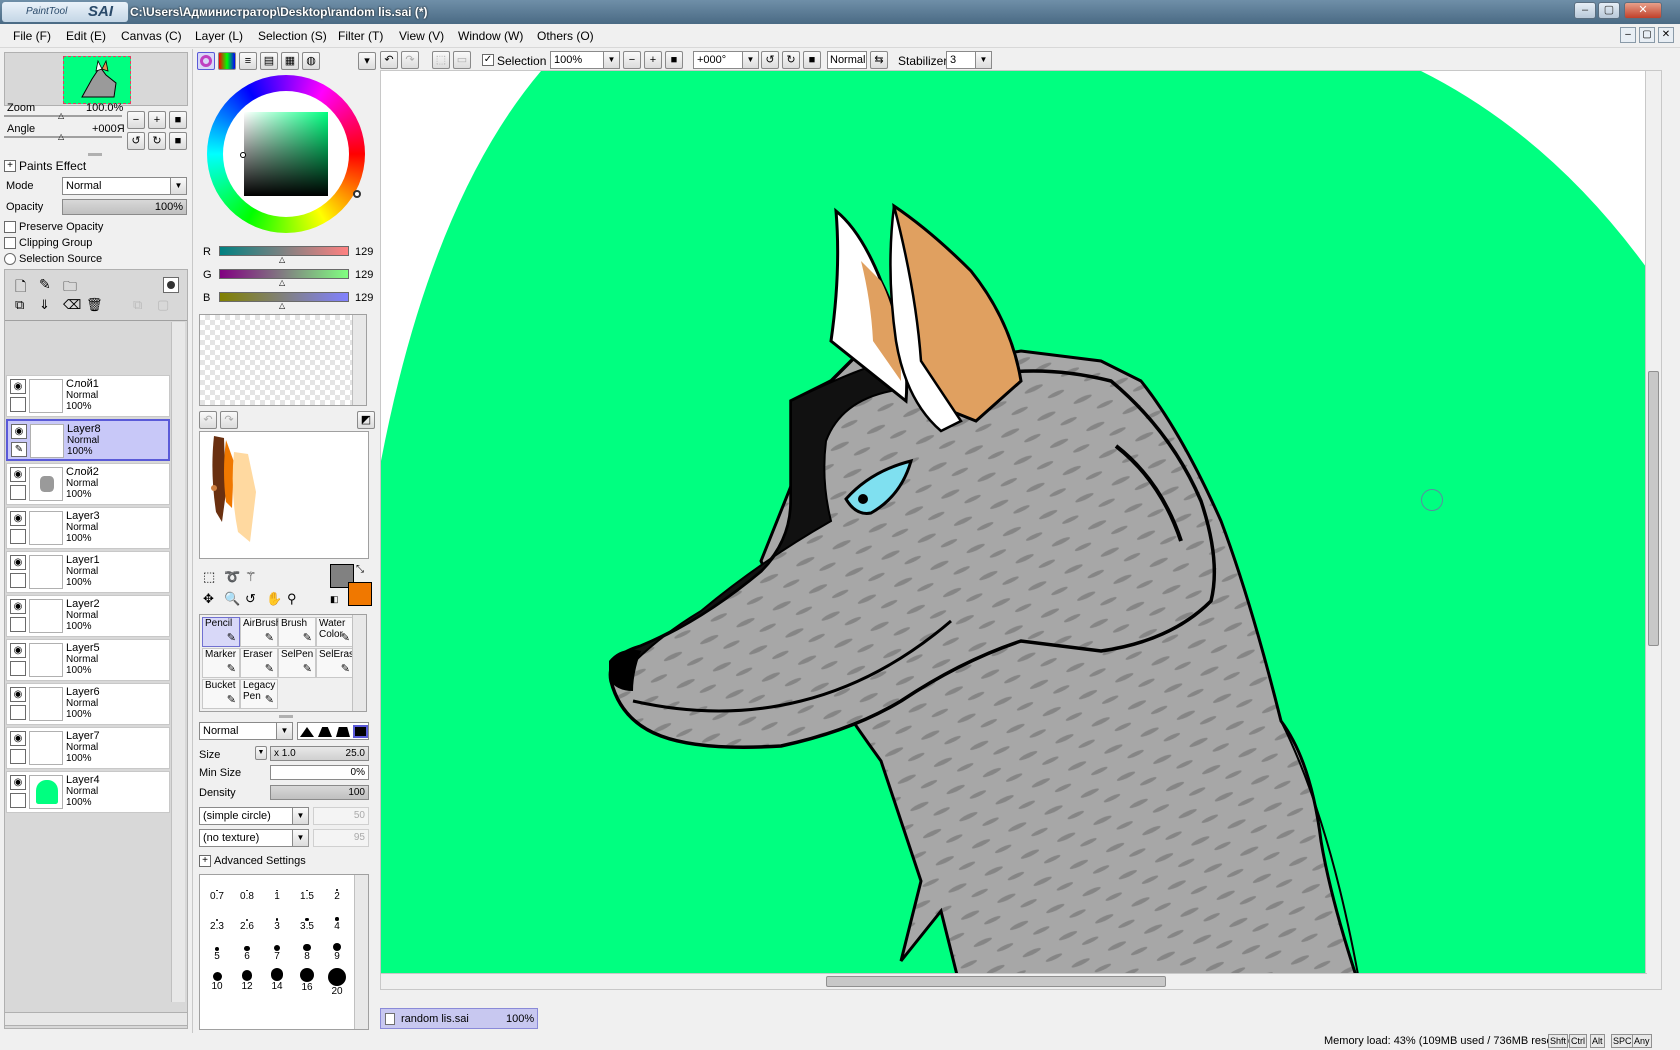 The width and height of the screenshot is (1680, 1050). Describe the element at coordinates (232, 599) in the screenshot. I see `zoom-tool-icon: 🔍` at that location.